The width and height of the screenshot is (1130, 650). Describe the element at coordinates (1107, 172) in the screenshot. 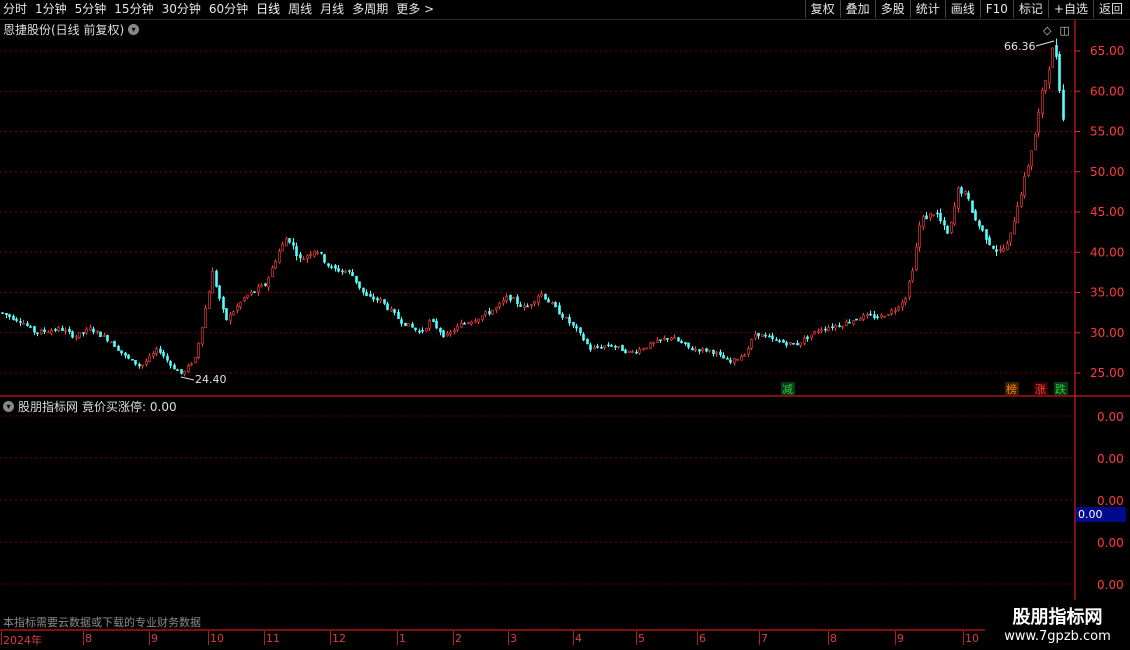

I see `price-label: 50.00` at that location.